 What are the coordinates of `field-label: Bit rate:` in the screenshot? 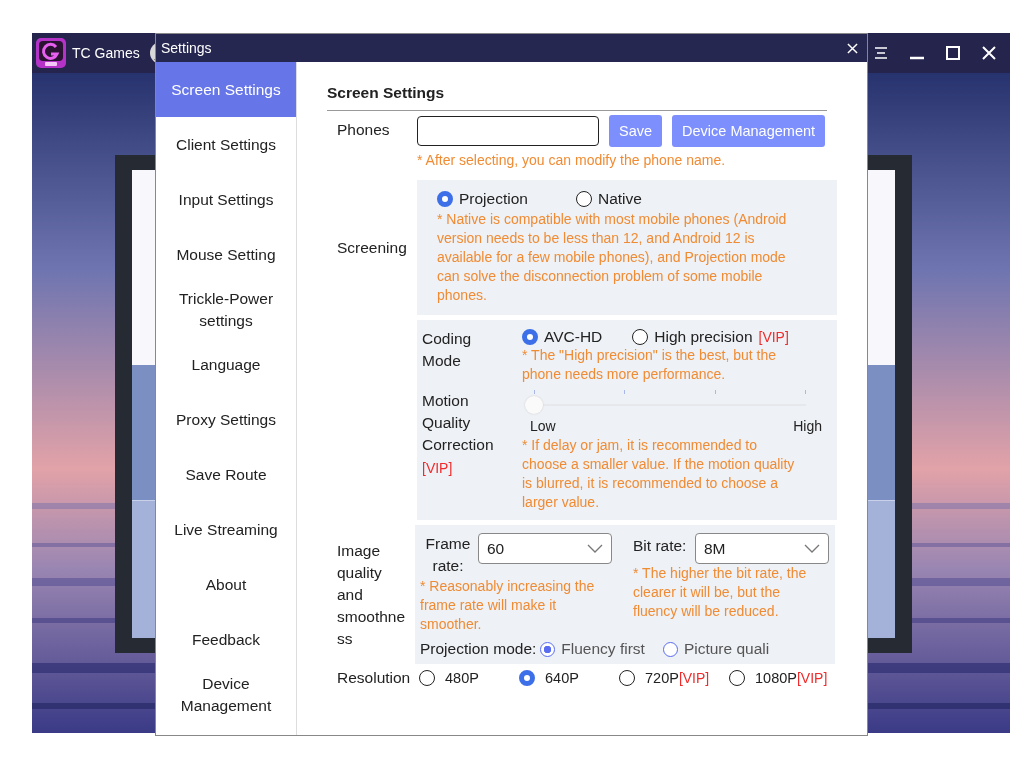 It's located at (660, 545).